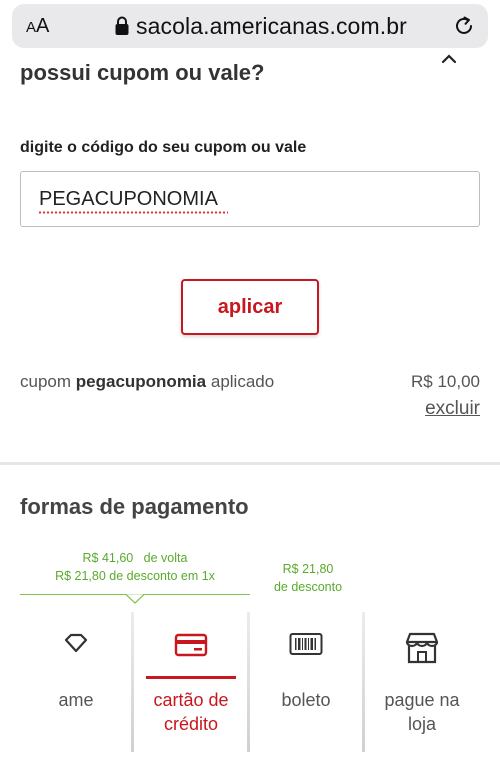 The image size is (500, 763). I want to click on applied-coupon-code: pegacuponomia, so click(141, 381).